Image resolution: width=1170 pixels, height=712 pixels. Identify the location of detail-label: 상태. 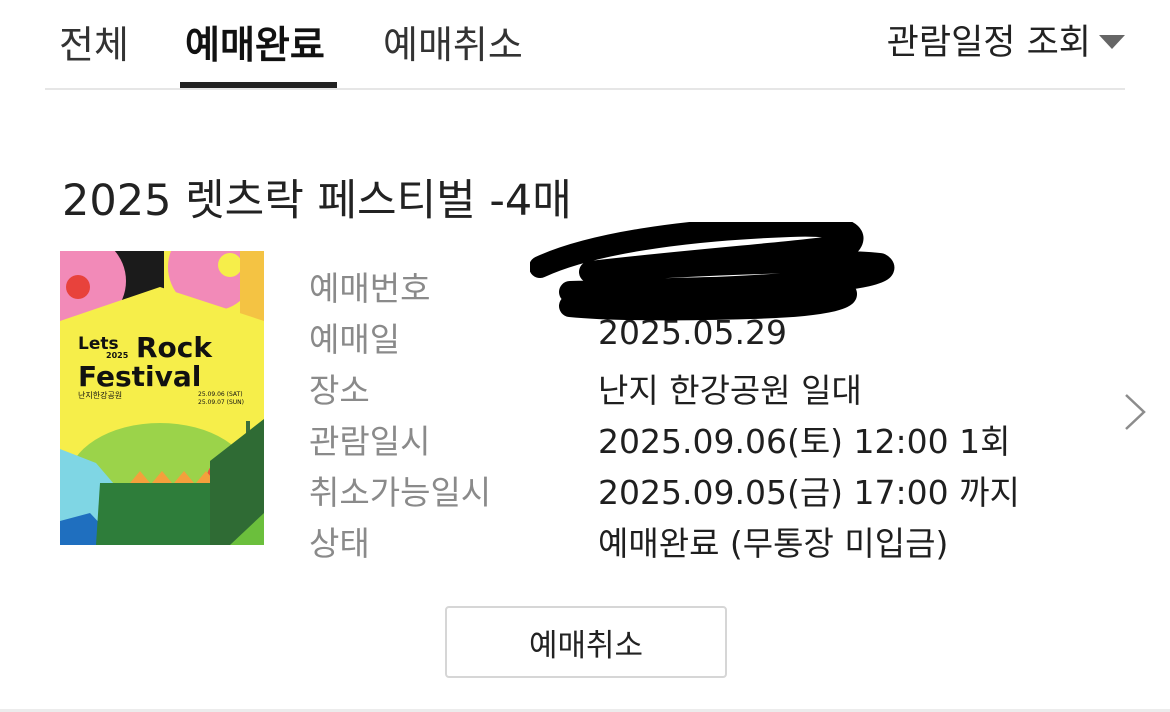
(339, 543).